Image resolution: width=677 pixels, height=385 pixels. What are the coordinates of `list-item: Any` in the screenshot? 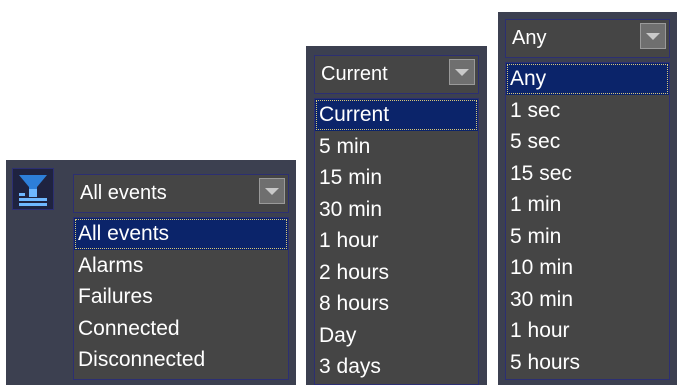 It's located at (587, 79).